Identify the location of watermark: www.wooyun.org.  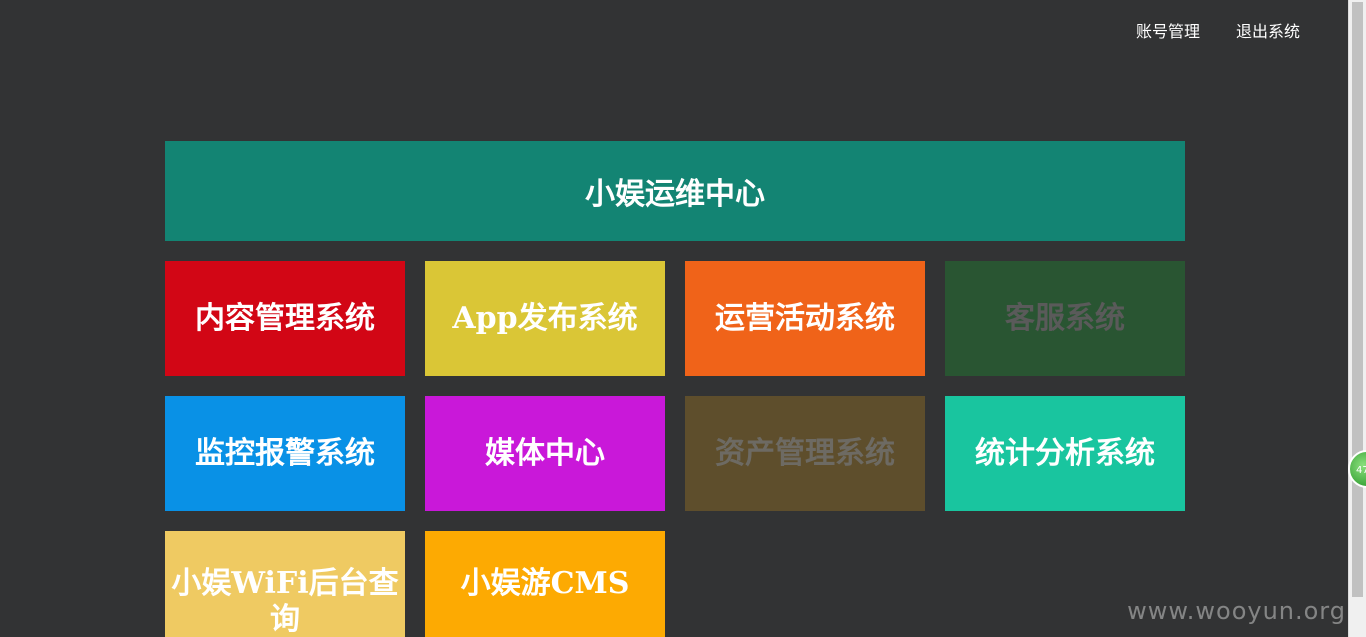
(1236, 611).